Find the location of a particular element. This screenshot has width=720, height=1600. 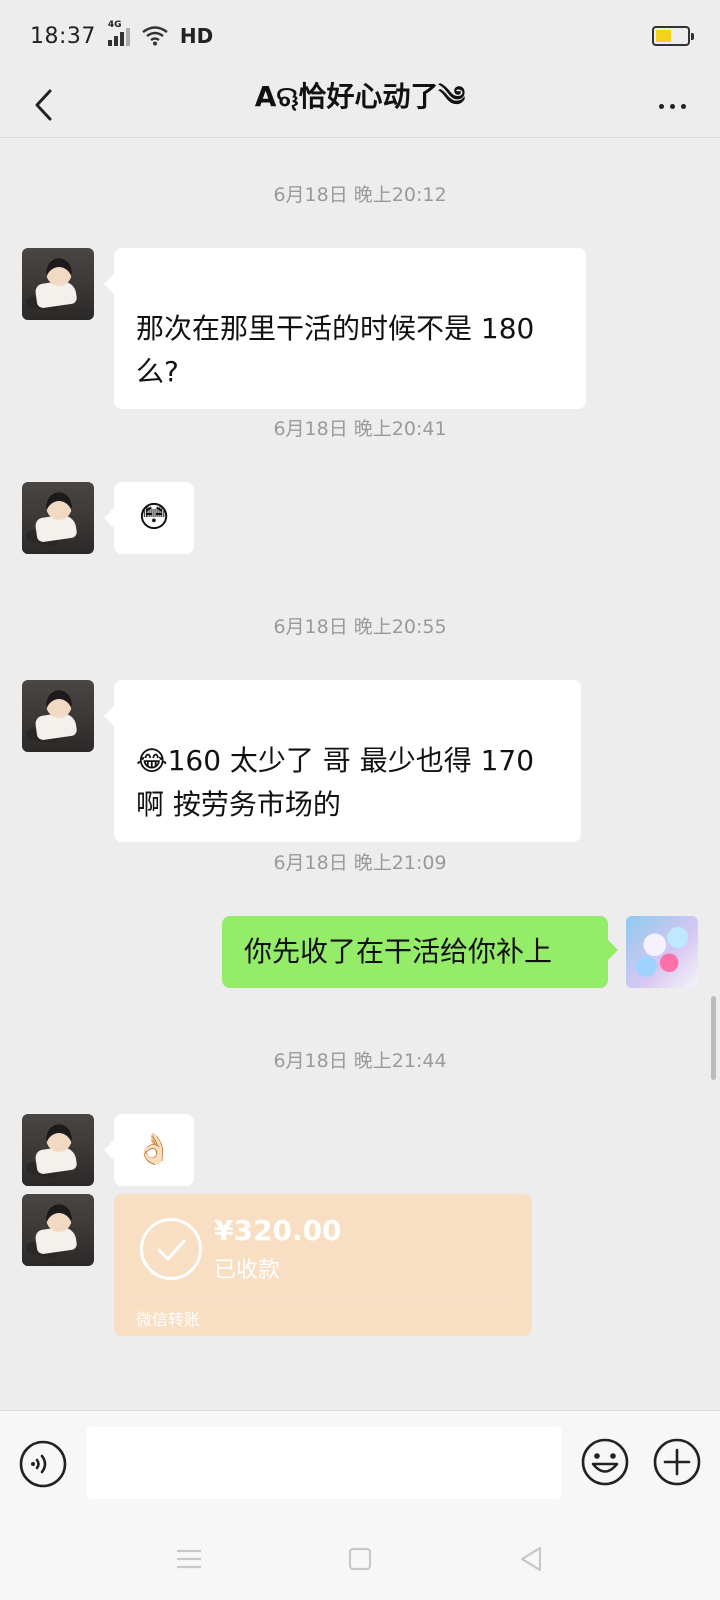

message-timestamp: 6月18日 晚上20:55 is located at coordinates (360, 627).